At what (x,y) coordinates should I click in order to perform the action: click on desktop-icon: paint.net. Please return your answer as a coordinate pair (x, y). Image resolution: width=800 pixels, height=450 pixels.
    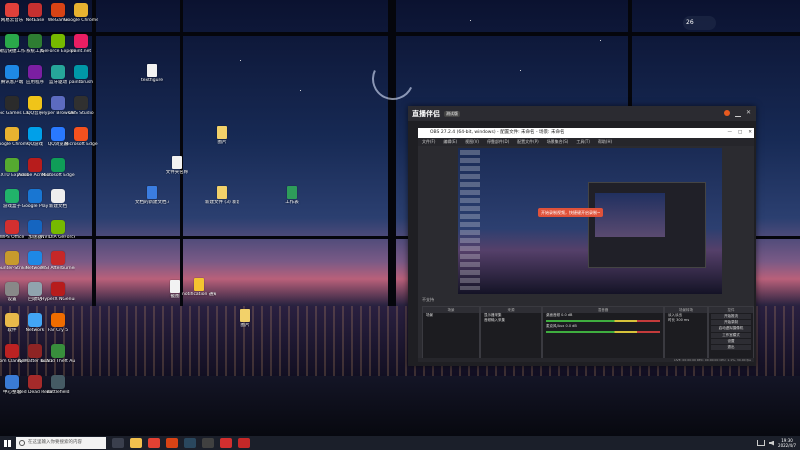
    Looking at the image, I should click on (81, 44).